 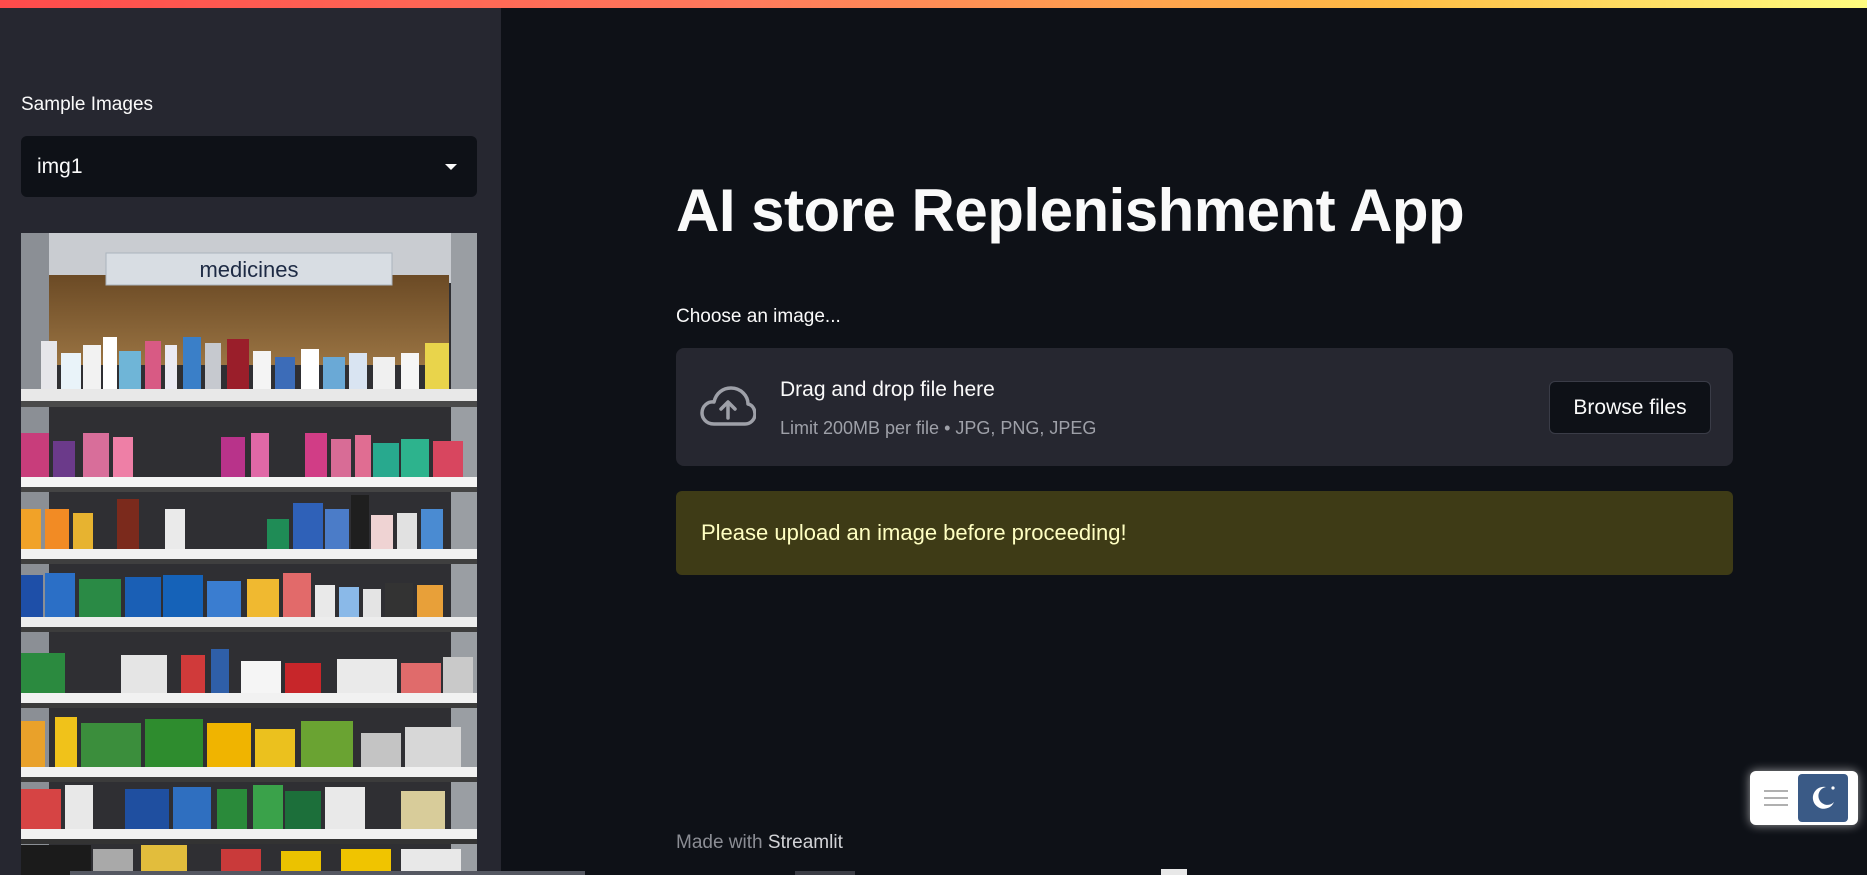 I want to click on select-value: img1, so click(x=60, y=166).